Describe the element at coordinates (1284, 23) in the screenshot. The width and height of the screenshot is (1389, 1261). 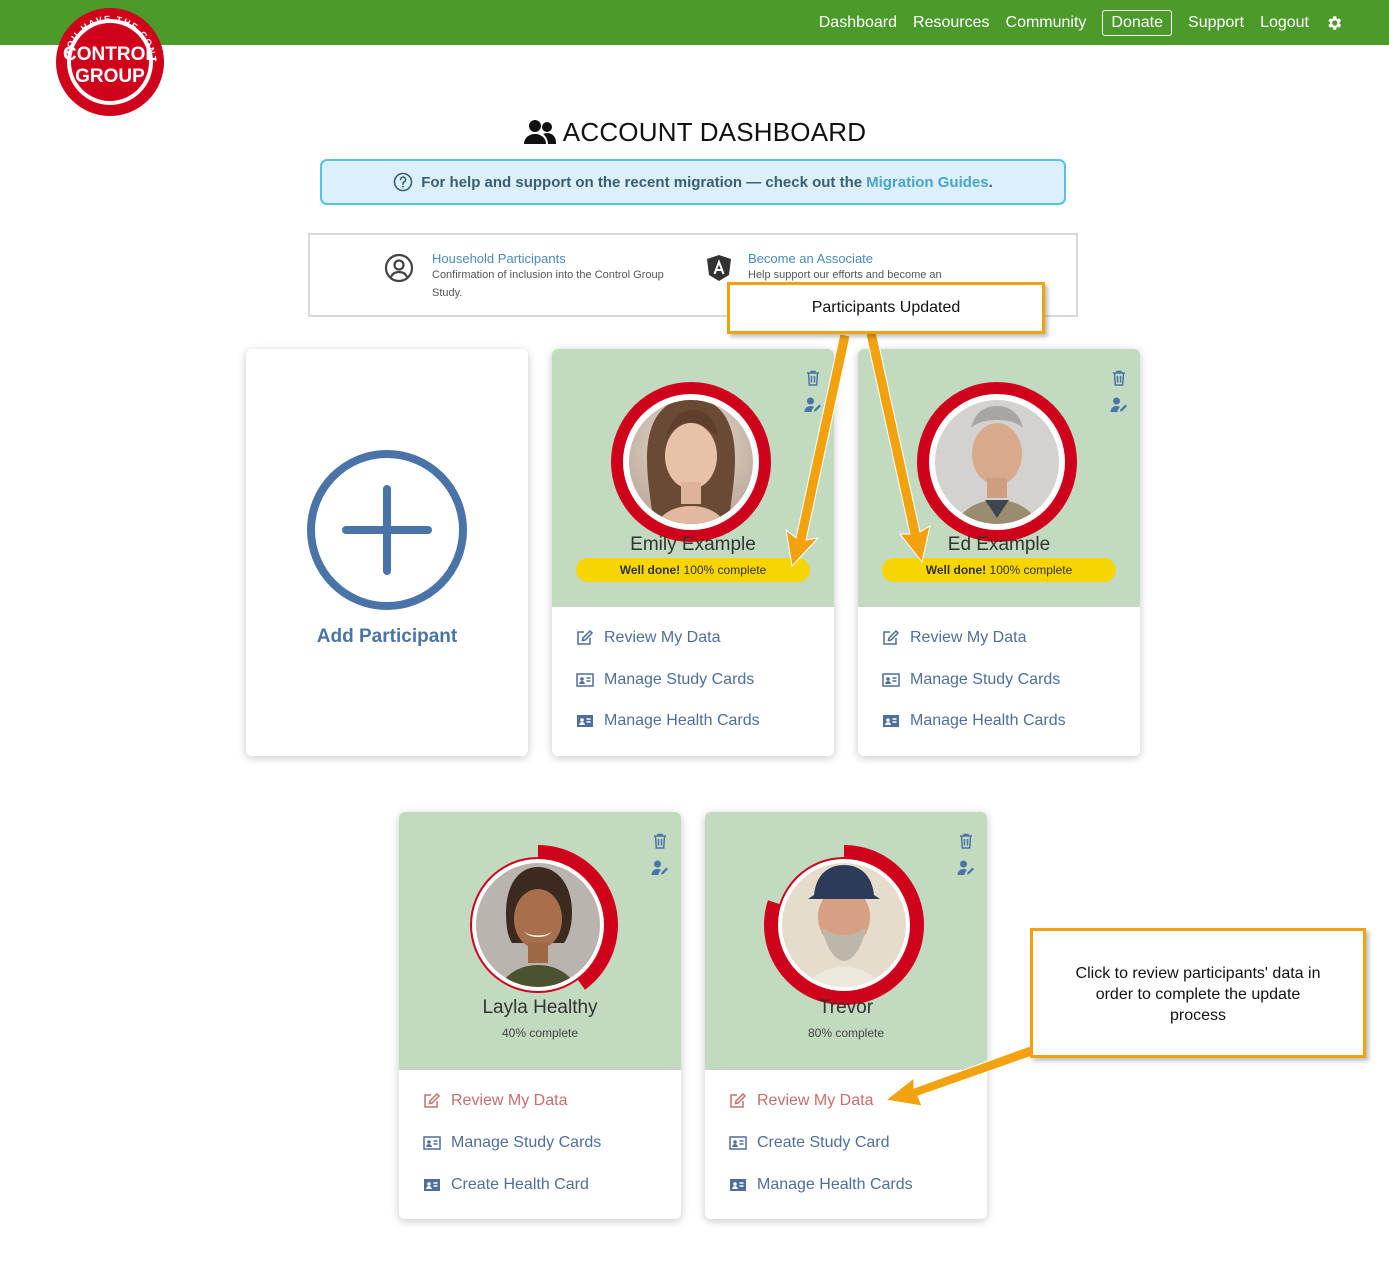
I see `nav-logout: Logout` at that location.